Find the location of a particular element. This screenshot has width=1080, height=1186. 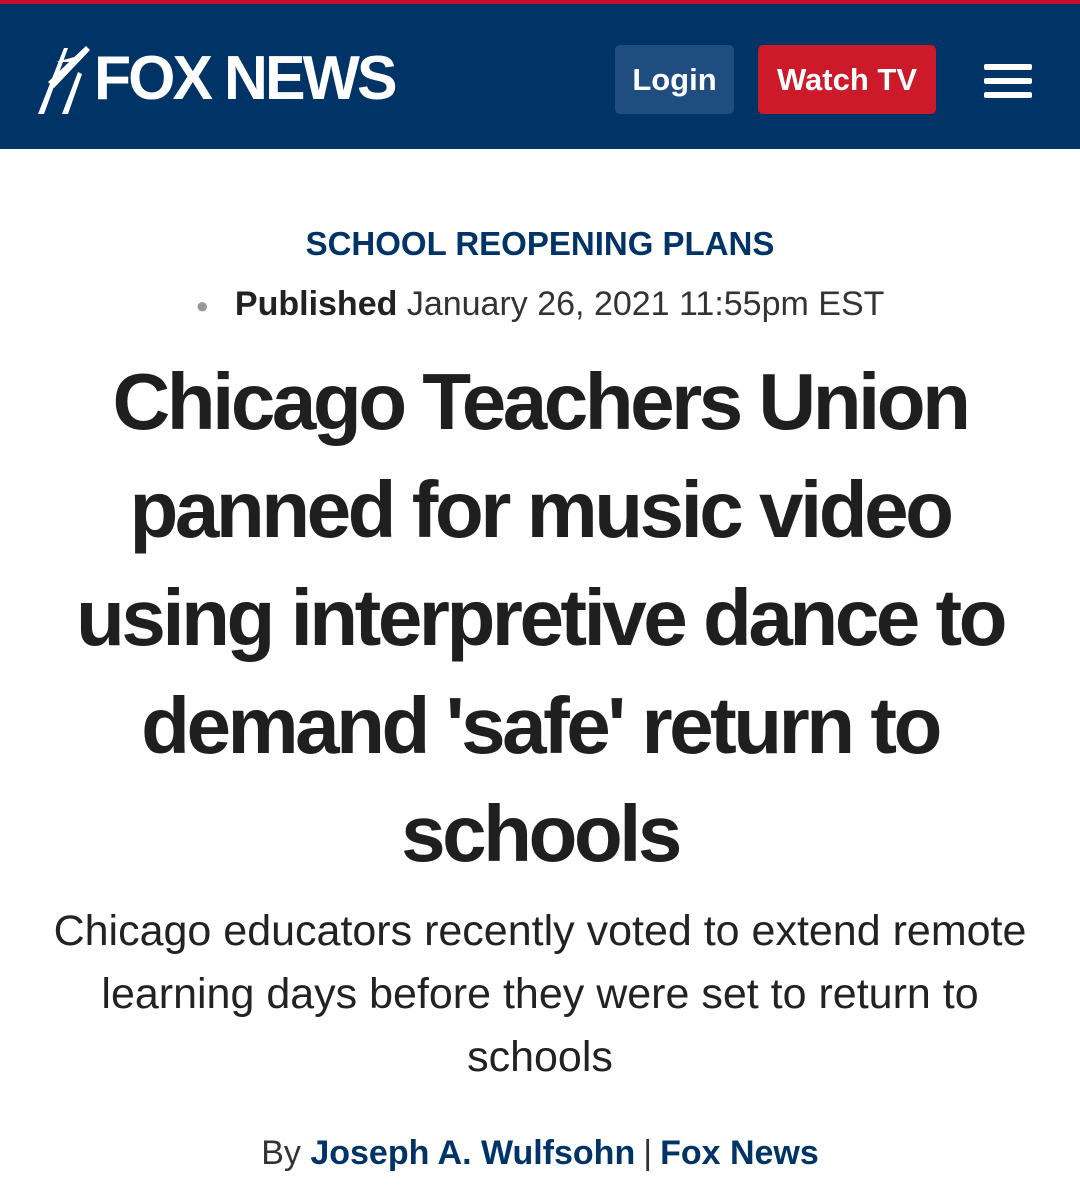

article-byline: By Joseph A. Wulfsohn | Fox News is located at coordinates (540, 1153).